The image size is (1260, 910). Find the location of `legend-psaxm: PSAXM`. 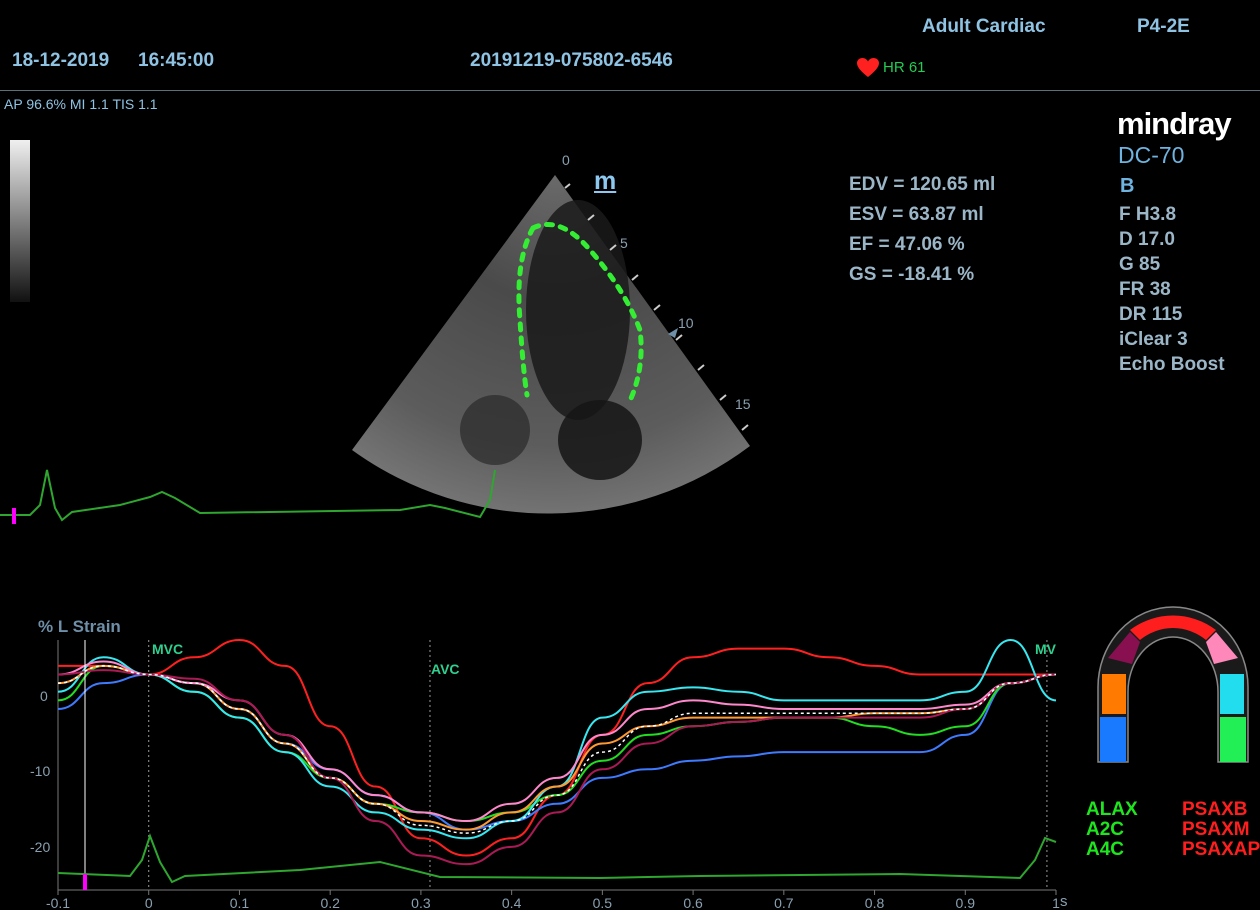

legend-psaxm: PSAXM is located at coordinates (1216, 829).